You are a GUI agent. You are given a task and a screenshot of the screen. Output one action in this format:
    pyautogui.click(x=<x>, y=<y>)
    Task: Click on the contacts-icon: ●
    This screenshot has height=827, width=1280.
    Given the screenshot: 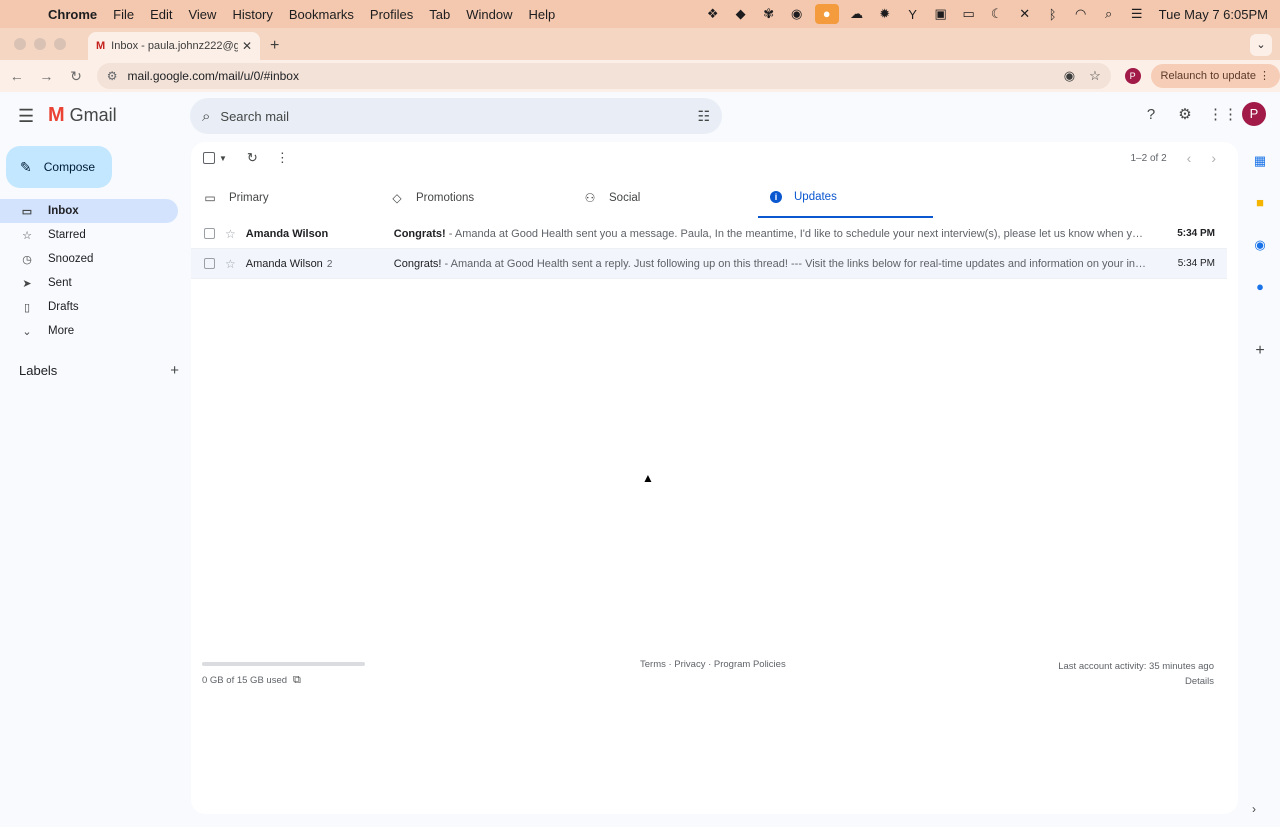 What is the action you would take?
    pyautogui.click(x=1260, y=291)
    